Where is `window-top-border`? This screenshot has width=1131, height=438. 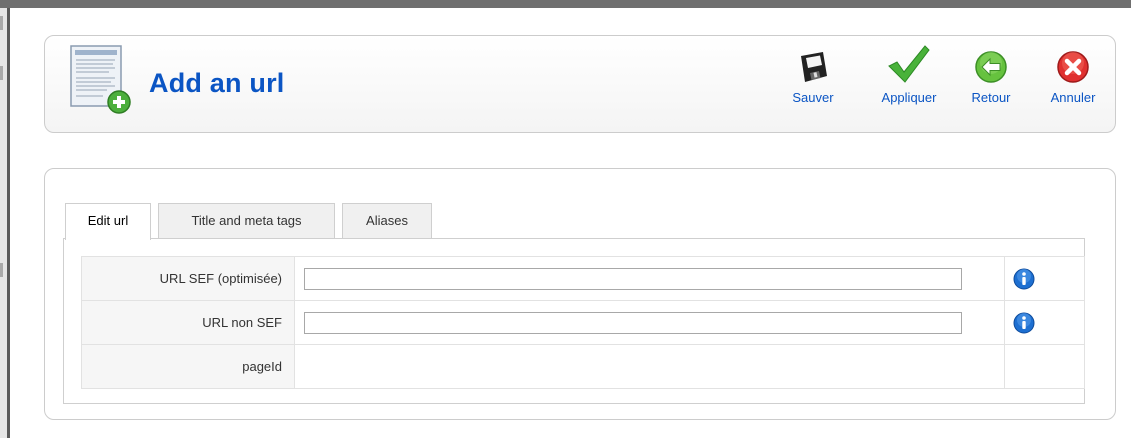
window-top-border is located at coordinates (565, 4).